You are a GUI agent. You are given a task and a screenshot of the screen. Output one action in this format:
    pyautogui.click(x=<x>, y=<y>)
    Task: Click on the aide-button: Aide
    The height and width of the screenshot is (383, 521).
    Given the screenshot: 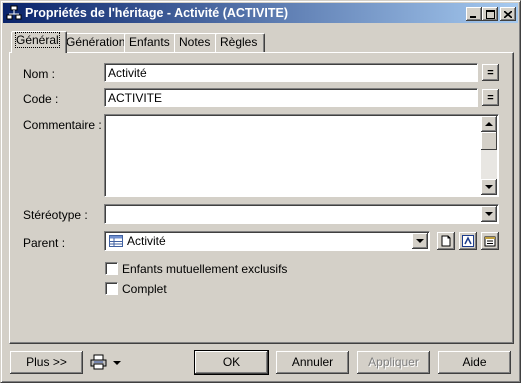 What is the action you would take?
    pyautogui.click(x=474, y=362)
    